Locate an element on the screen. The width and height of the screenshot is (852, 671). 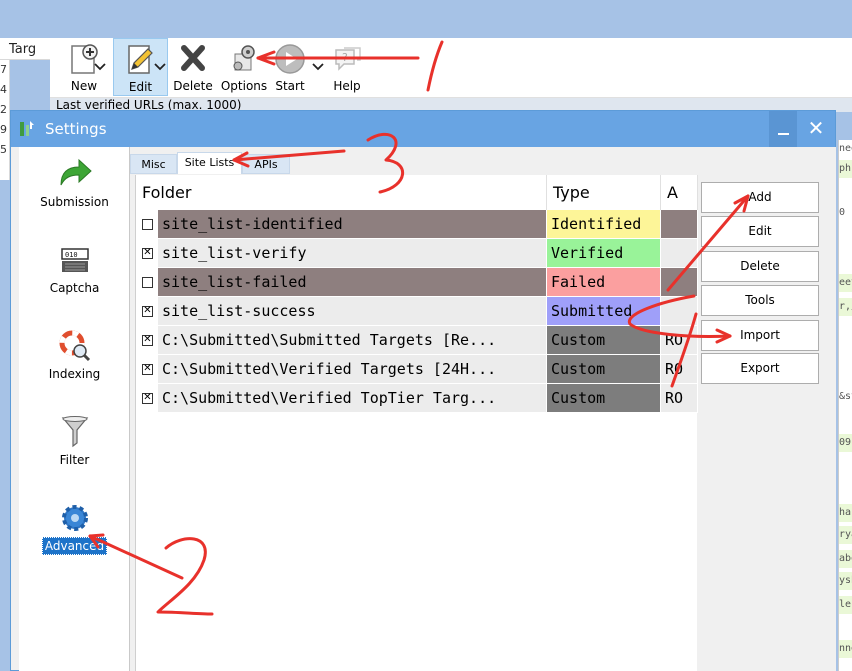
tab-misc: Misc is located at coordinates (153, 164).